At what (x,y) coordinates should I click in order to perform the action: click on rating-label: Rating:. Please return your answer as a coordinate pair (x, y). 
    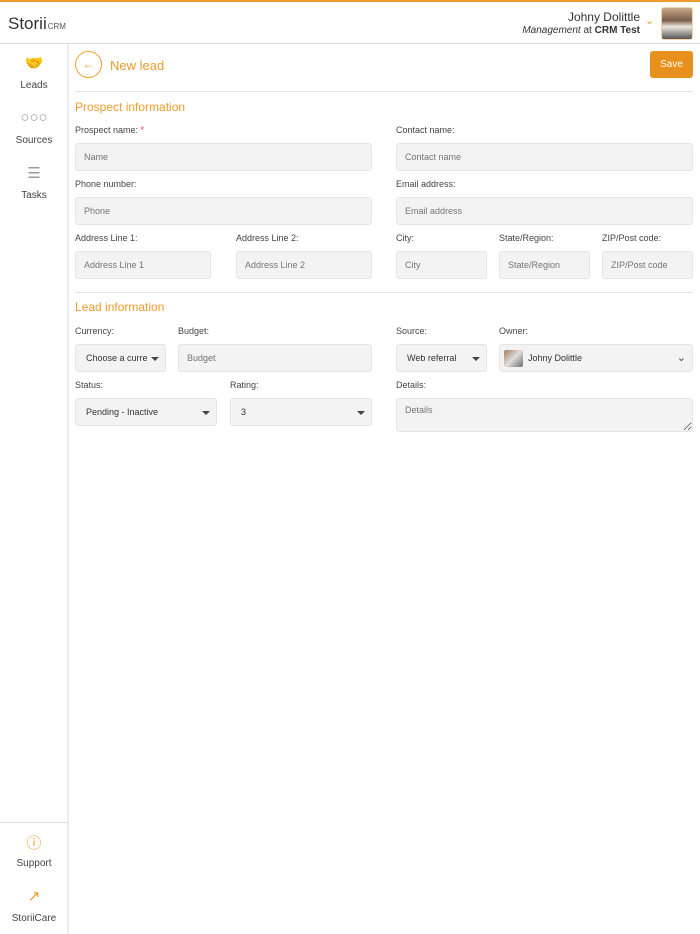
    Looking at the image, I should click on (244, 385).